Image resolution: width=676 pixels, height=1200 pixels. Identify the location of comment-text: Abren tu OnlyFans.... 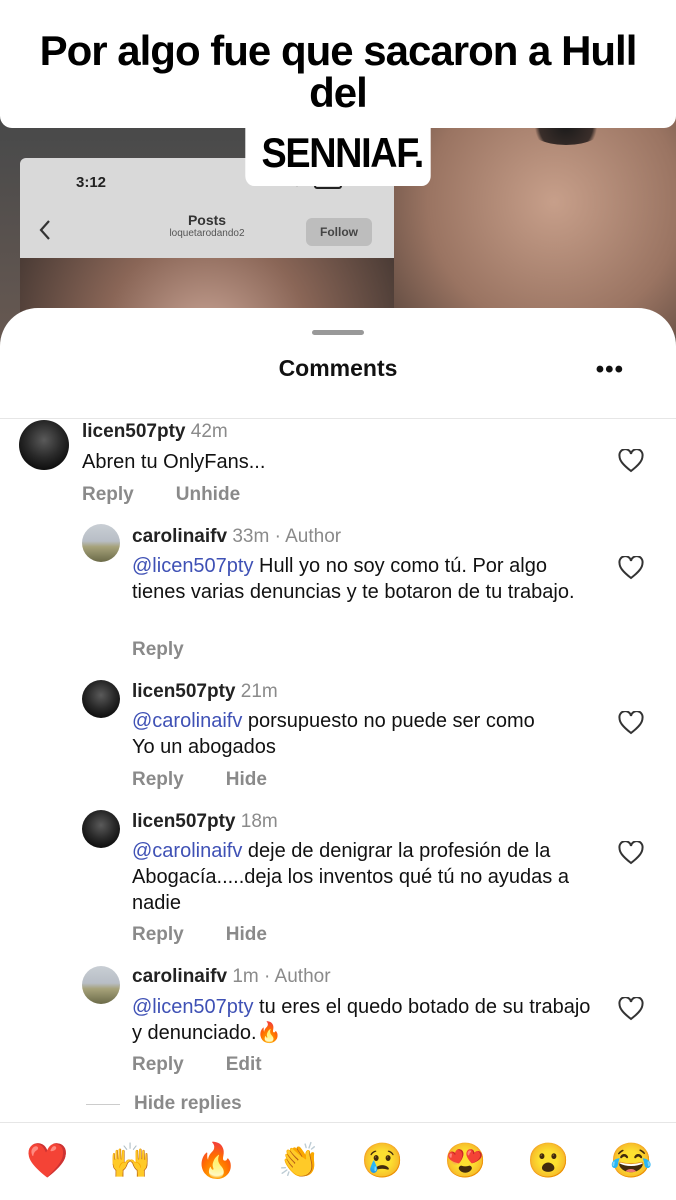
(332, 462).